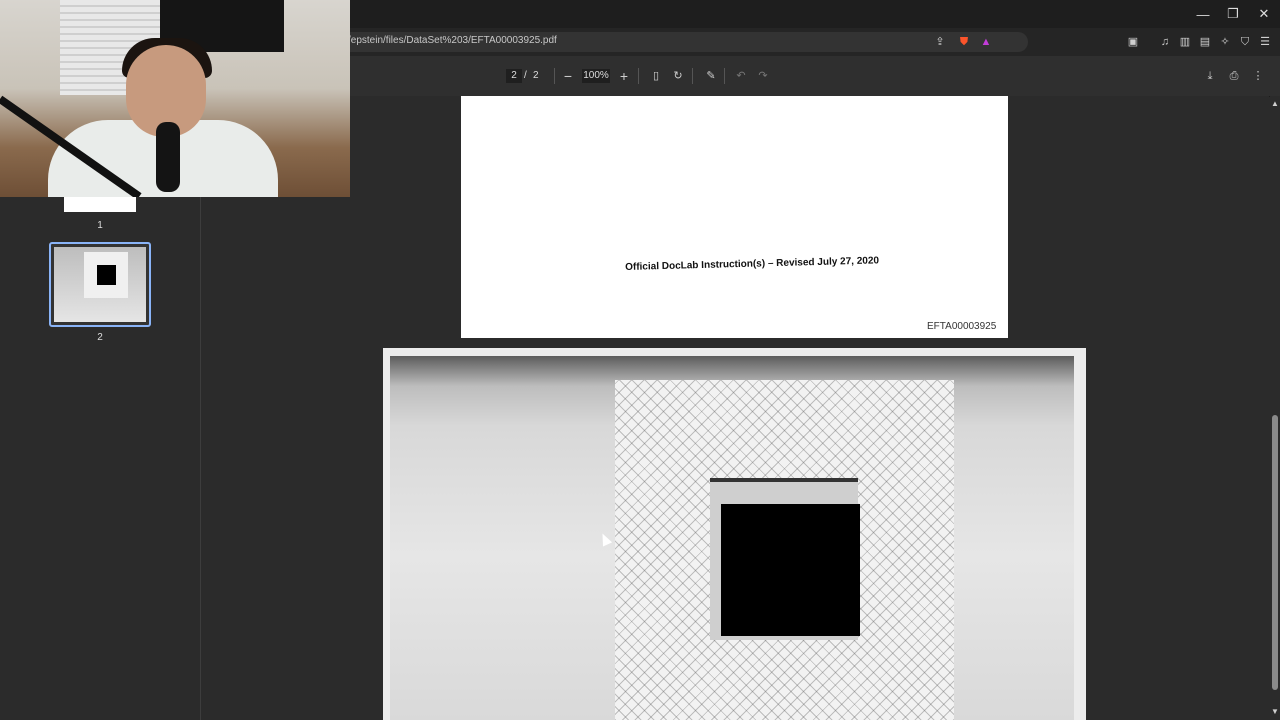 The height and width of the screenshot is (720, 1280). Describe the element at coordinates (1258, 76) in the screenshot. I see `more-icon: ⋮` at that location.